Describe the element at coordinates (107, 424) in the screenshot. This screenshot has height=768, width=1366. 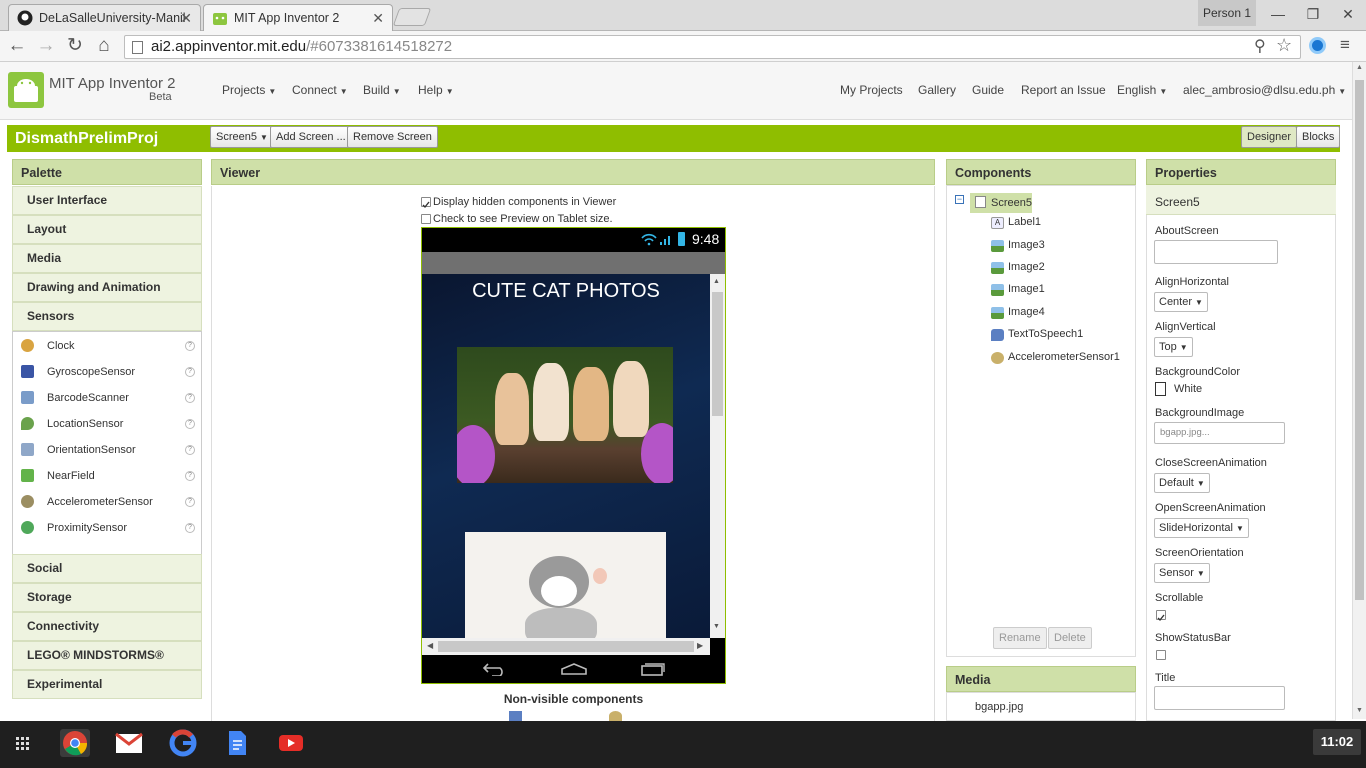
I see `palette-item-location: LocationSensor?` at that location.